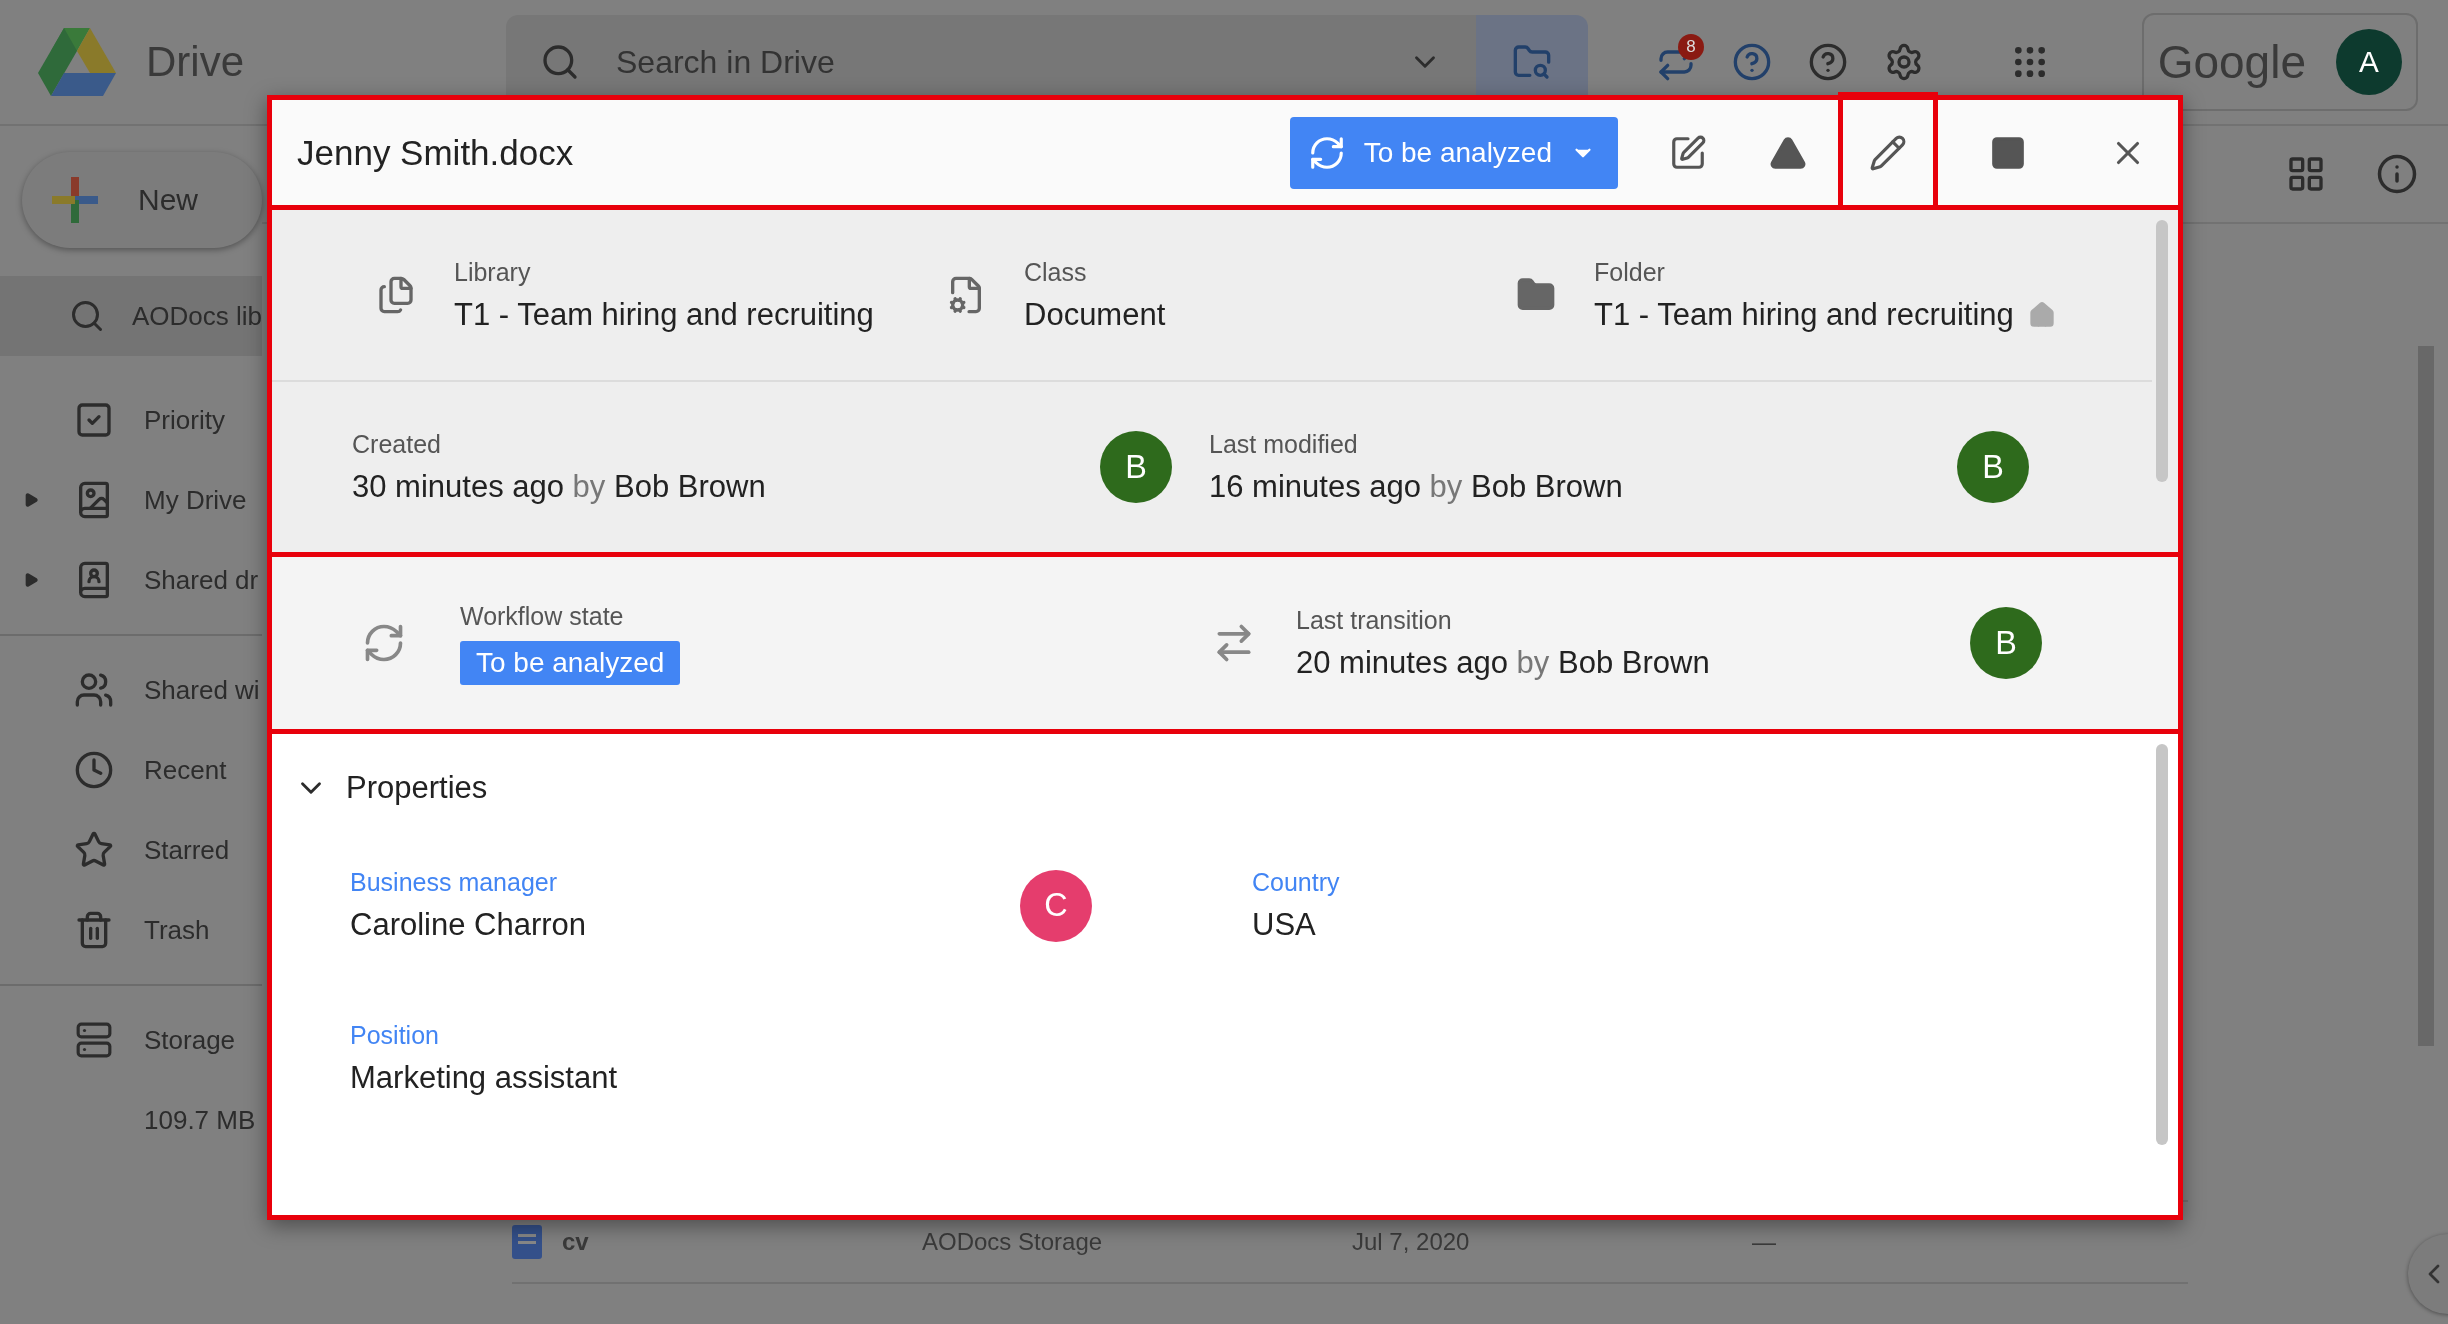 The width and height of the screenshot is (2448, 1324). What do you see at coordinates (1691, 47) in the screenshot?
I see `notification-badge: 8` at bounding box center [1691, 47].